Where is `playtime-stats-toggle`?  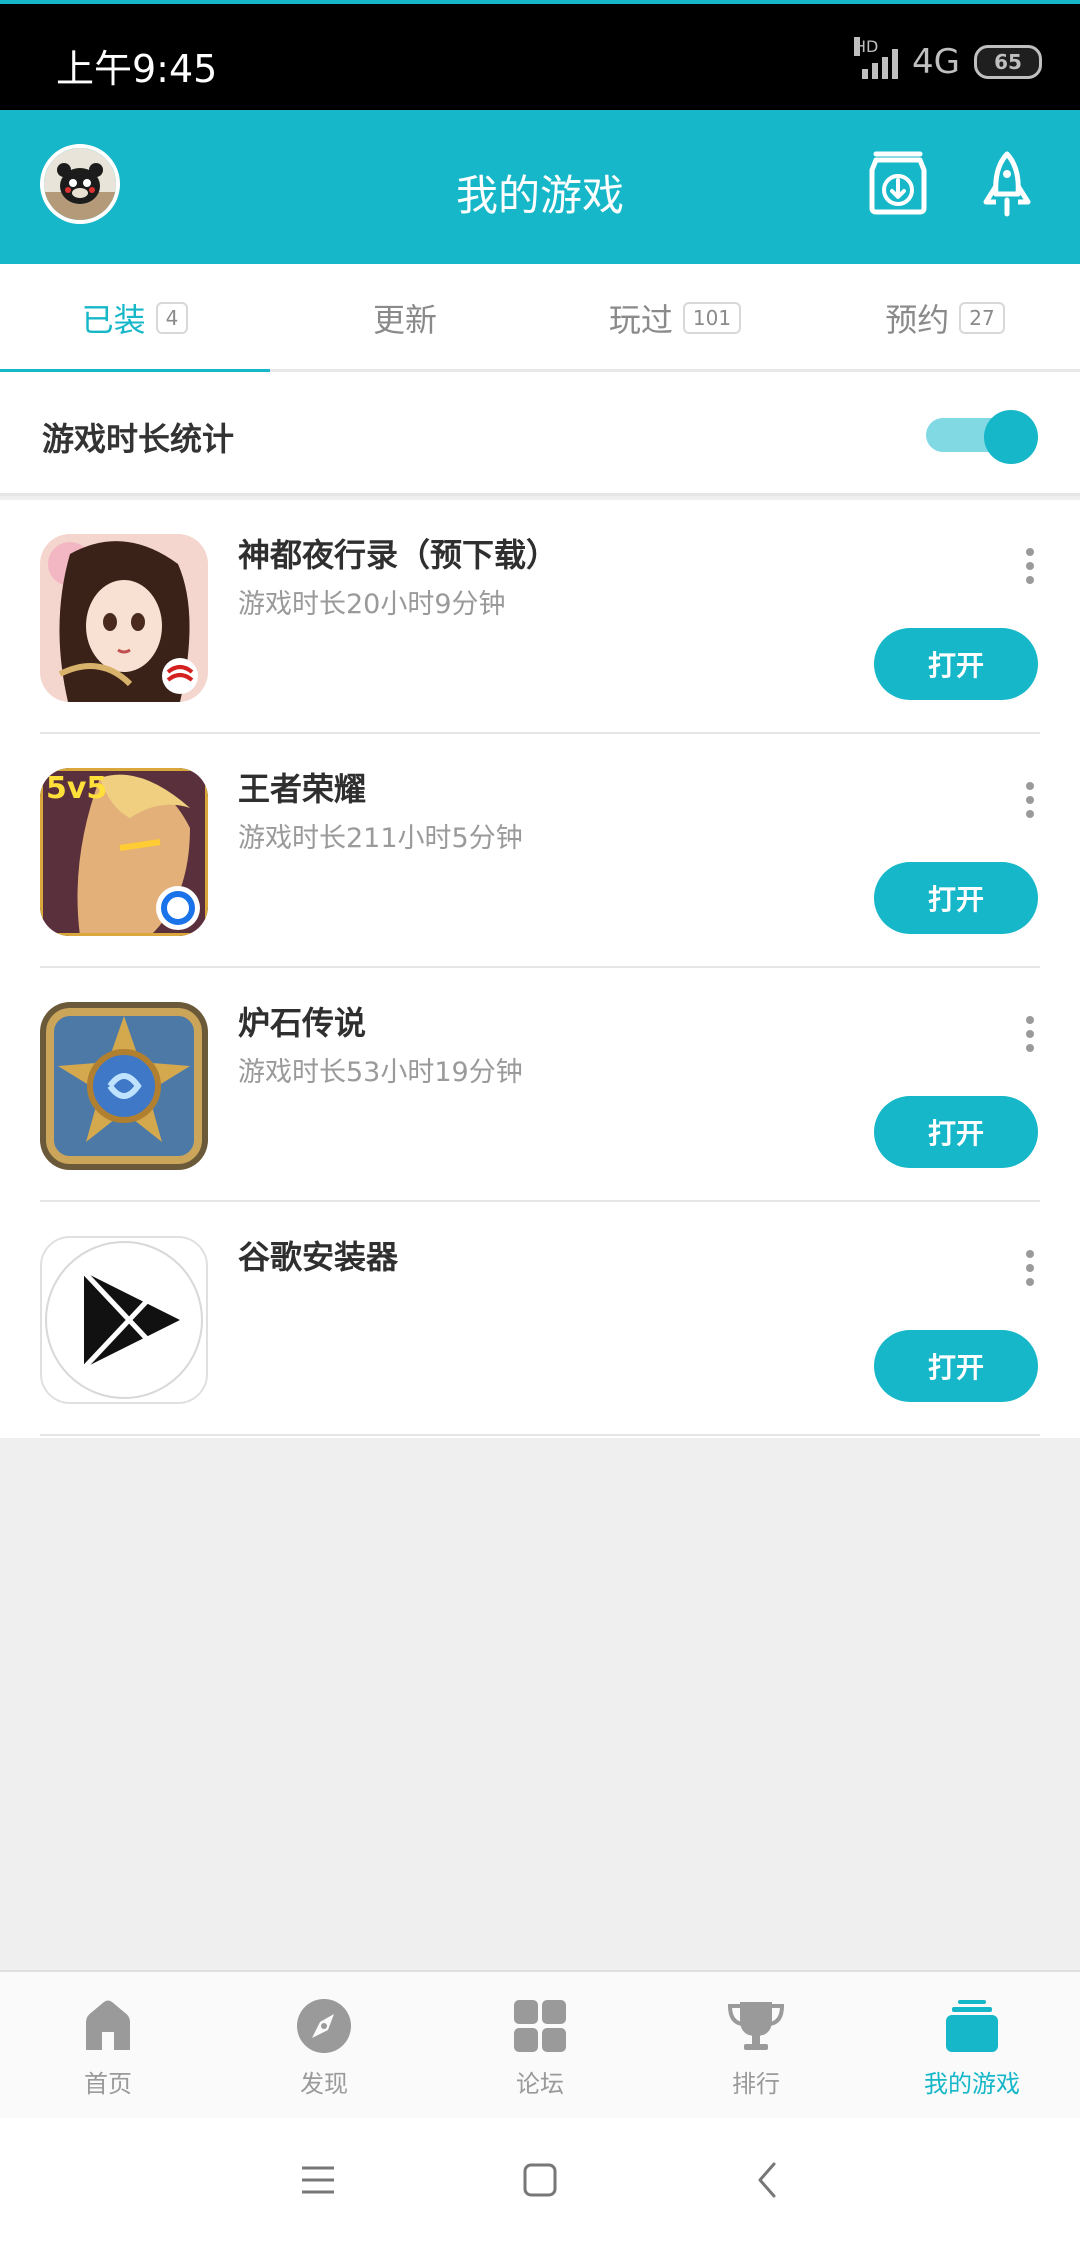
playtime-stats-toggle is located at coordinates (982, 437).